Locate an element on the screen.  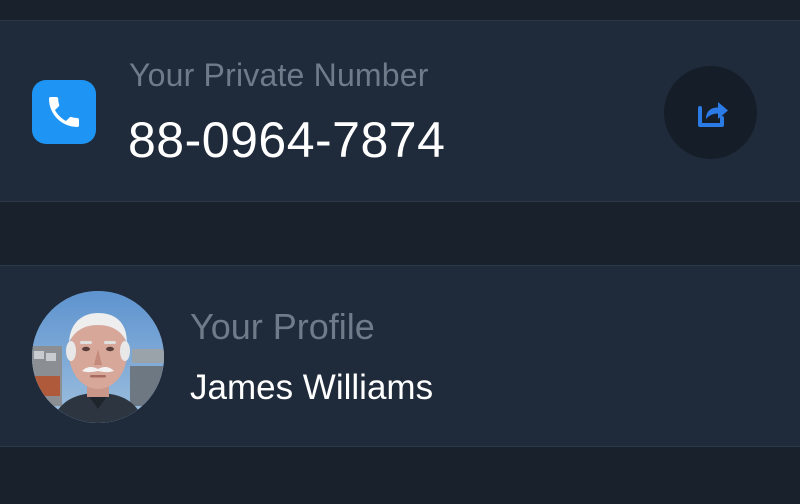
phone-icon is located at coordinates (64, 112).